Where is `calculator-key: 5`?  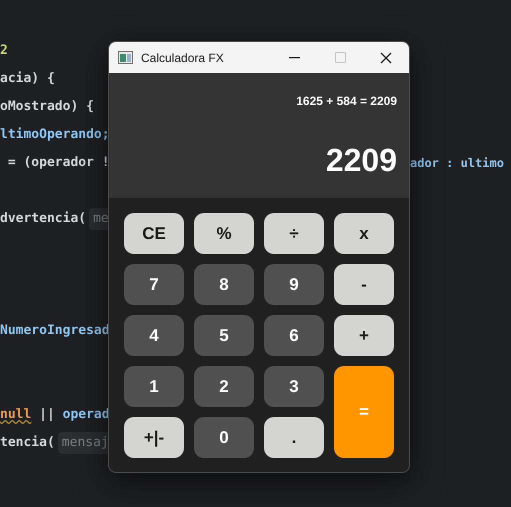
calculator-key: 5 is located at coordinates (224, 335).